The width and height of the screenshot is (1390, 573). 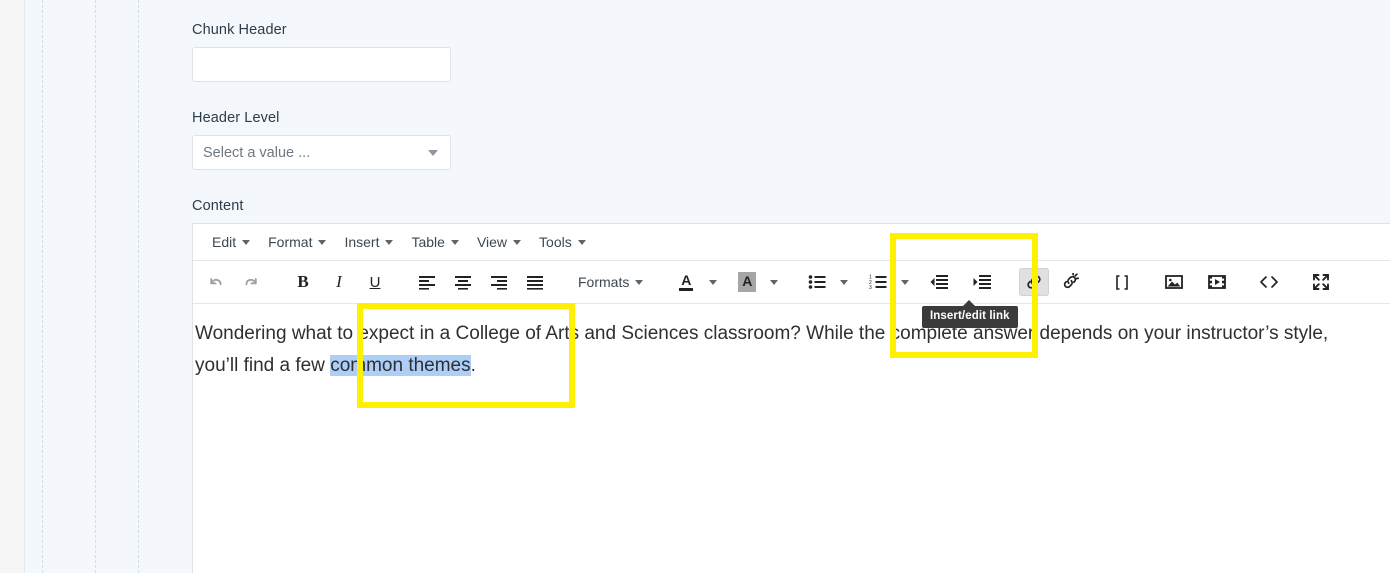 What do you see at coordinates (428, 242) in the screenshot?
I see `menu-table-label: Table` at bounding box center [428, 242].